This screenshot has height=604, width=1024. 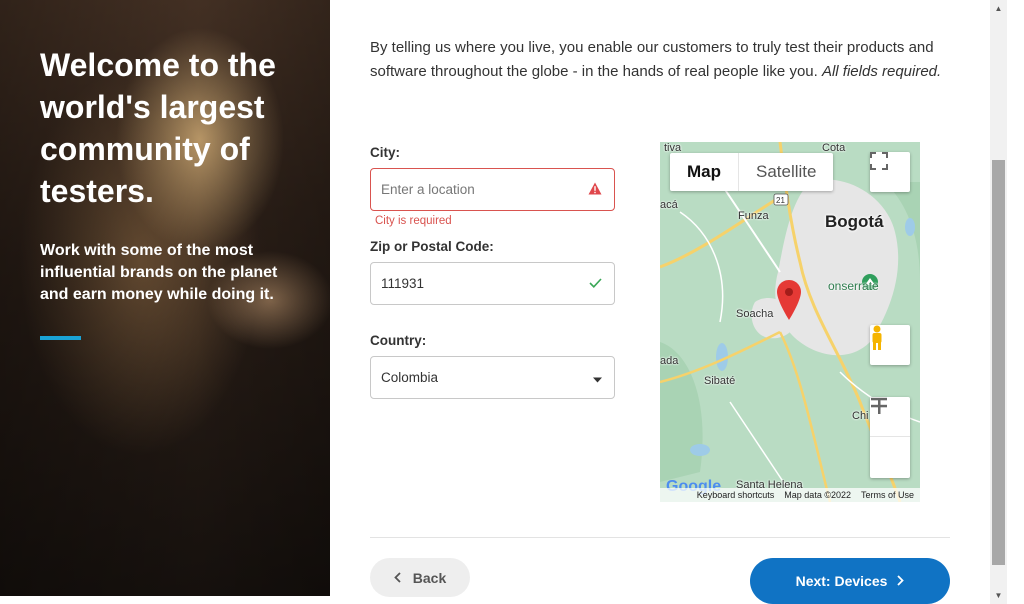 What do you see at coordinates (432, 246) in the screenshot?
I see `zip-label: Zip or Postal Code:` at bounding box center [432, 246].